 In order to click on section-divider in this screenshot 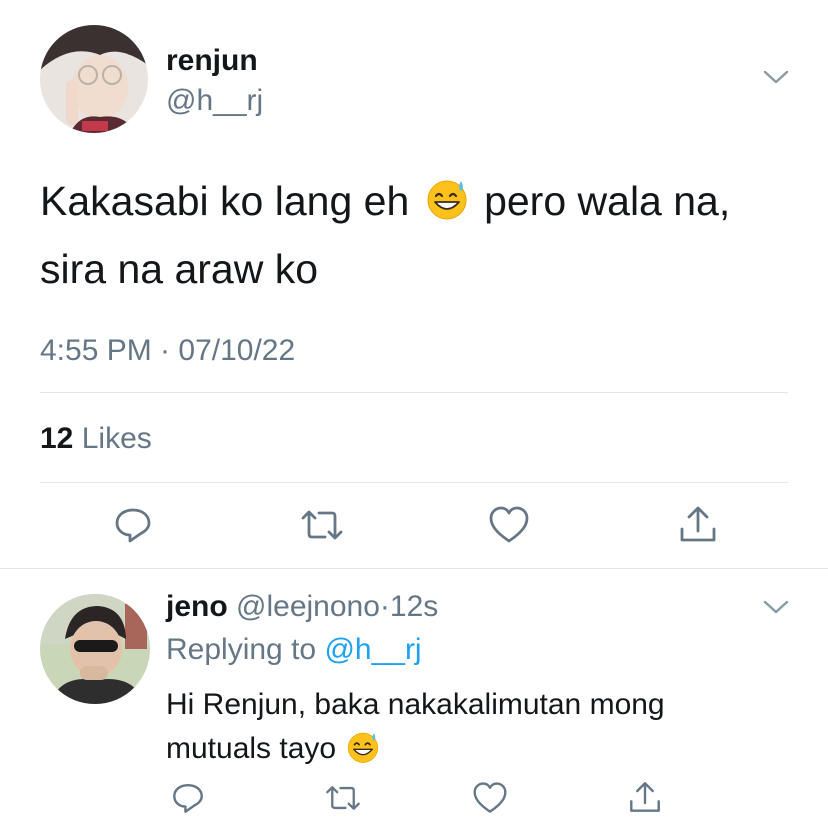, I will do `click(414, 568)`.